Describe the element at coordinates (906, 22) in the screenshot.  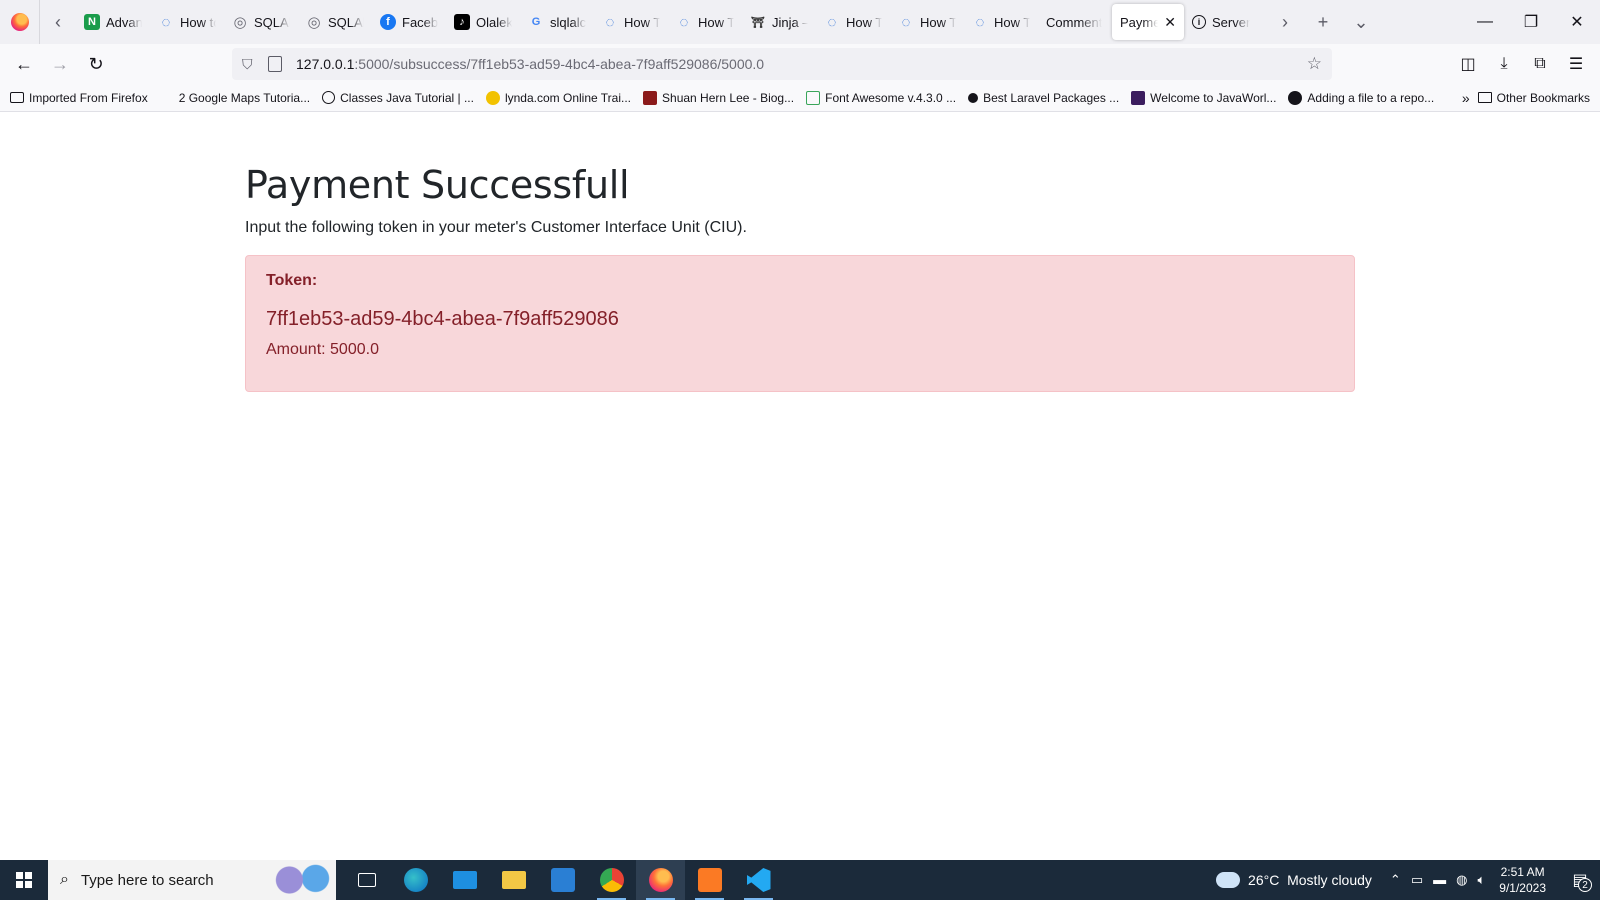
I see `sync-icon: ◌` at that location.